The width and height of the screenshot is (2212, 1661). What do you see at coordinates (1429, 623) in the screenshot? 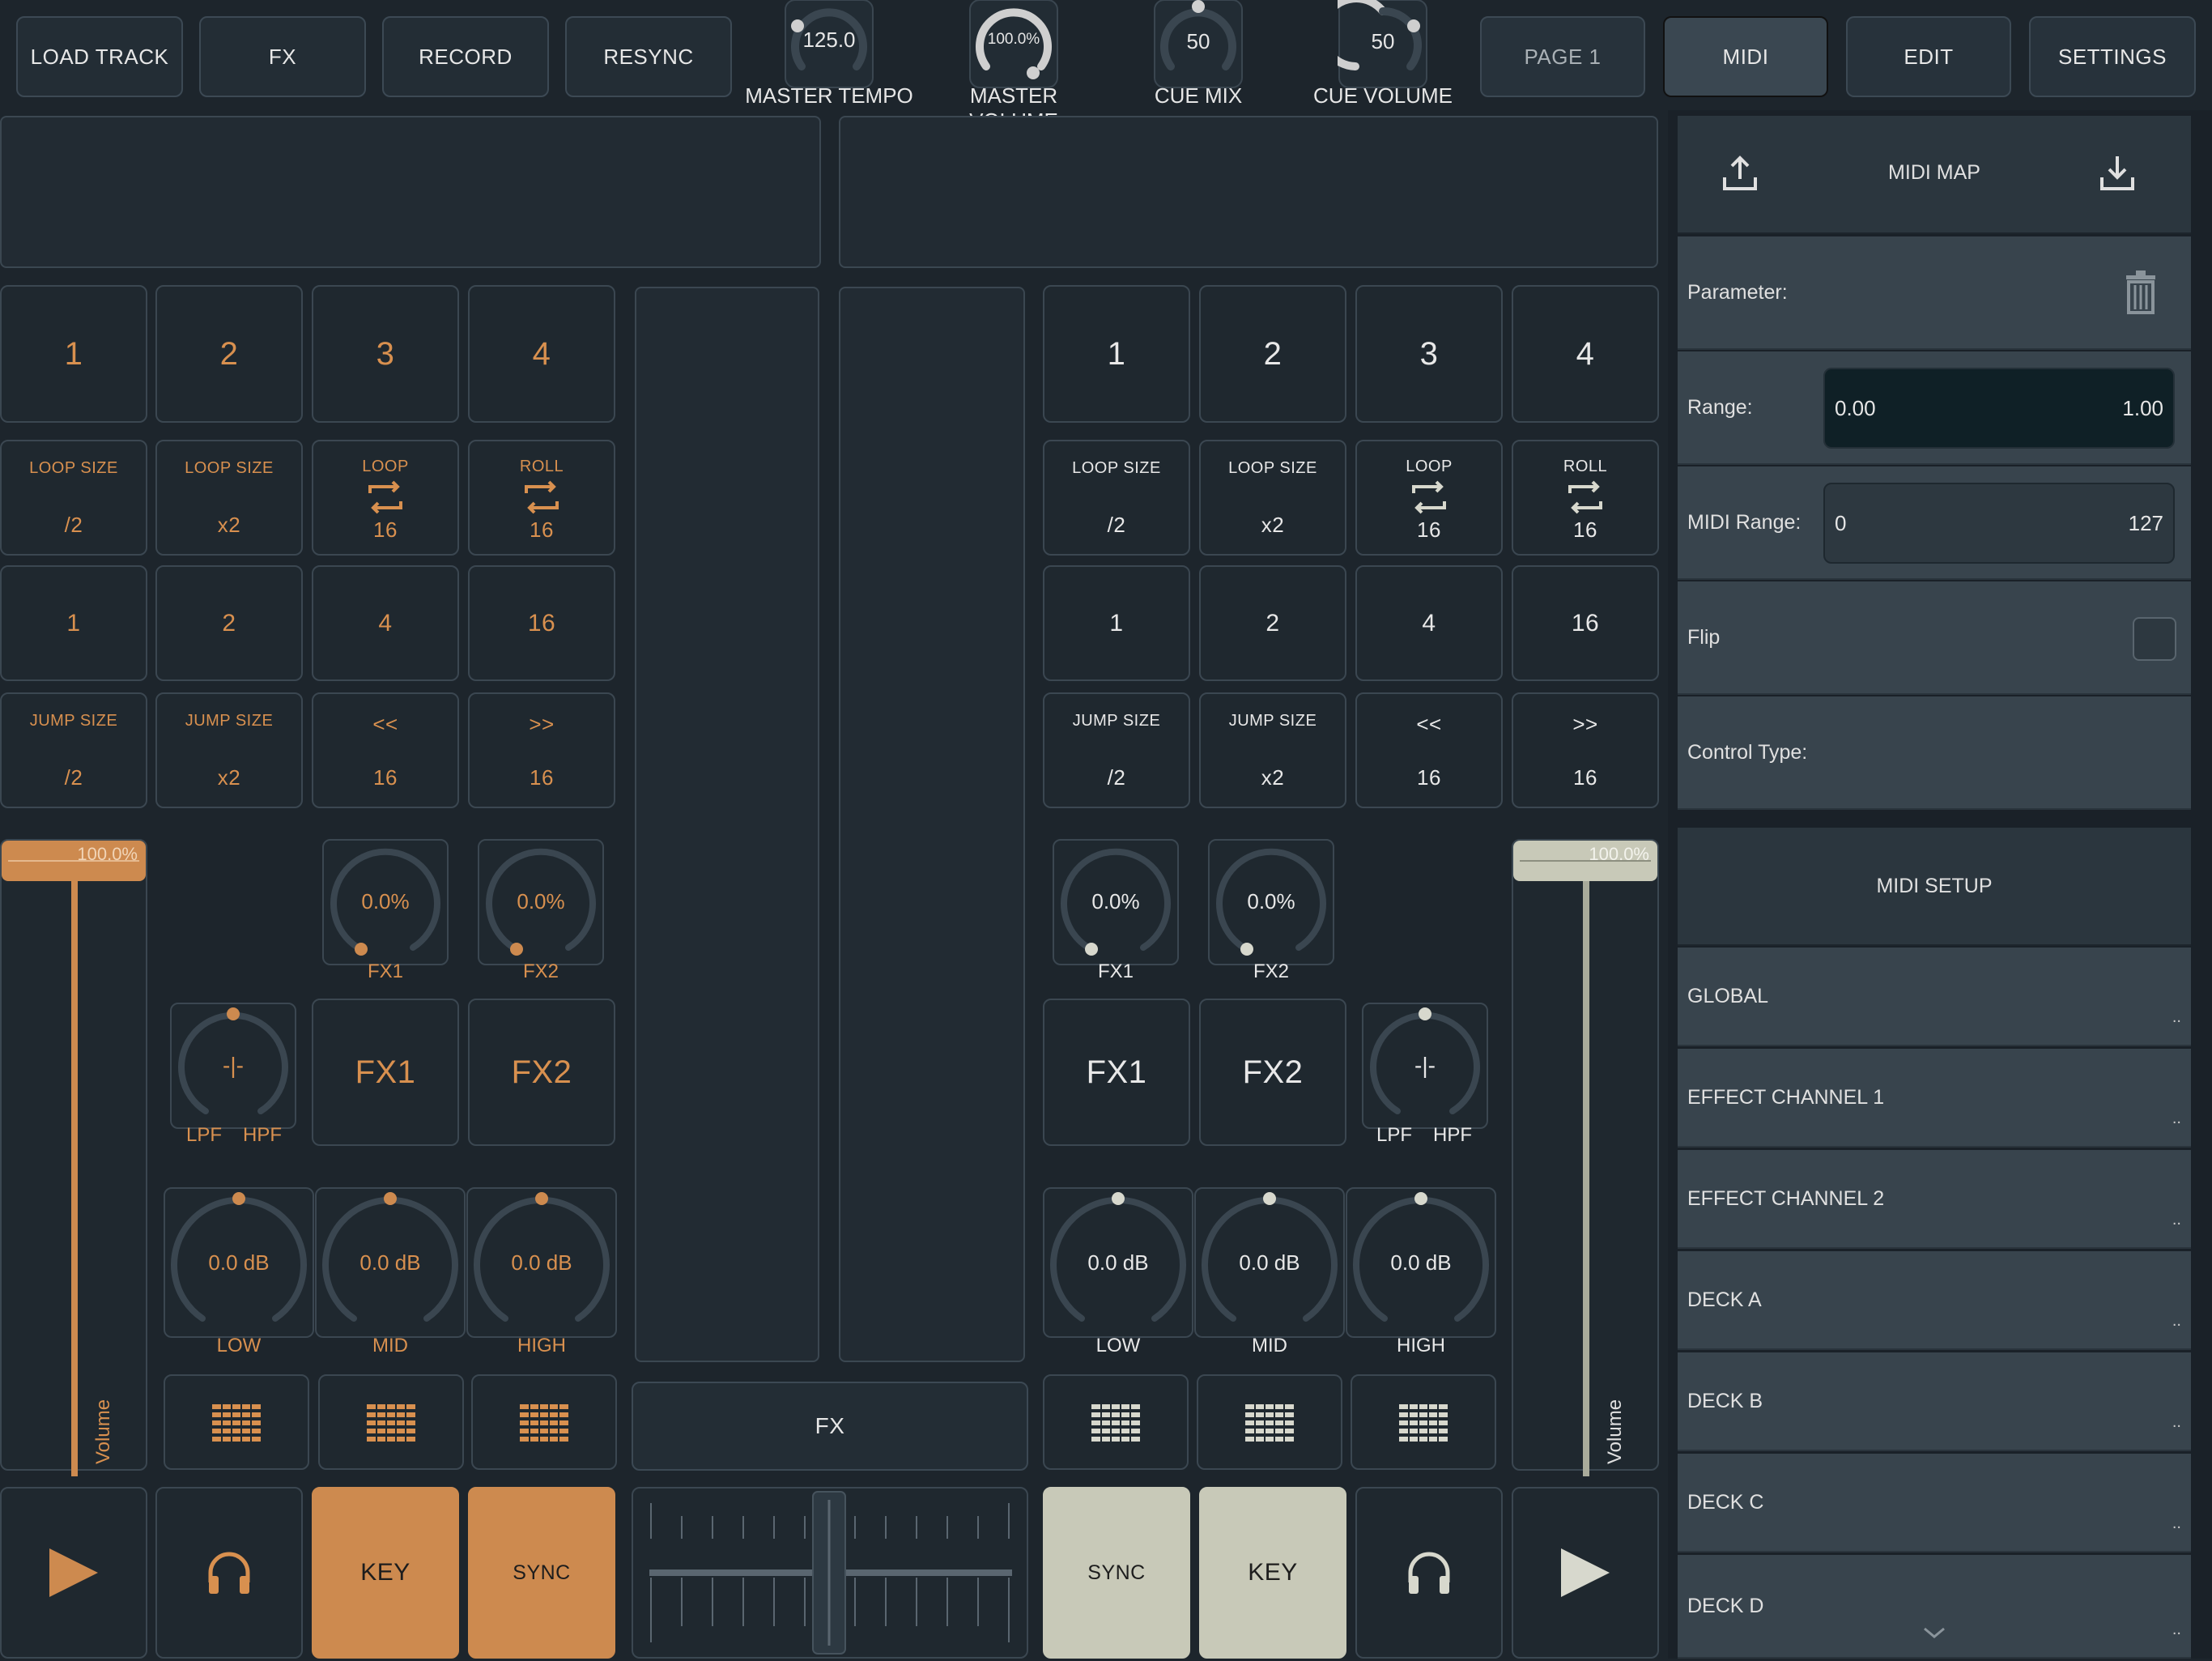
I see `deck-b-beat-4: 4` at bounding box center [1429, 623].